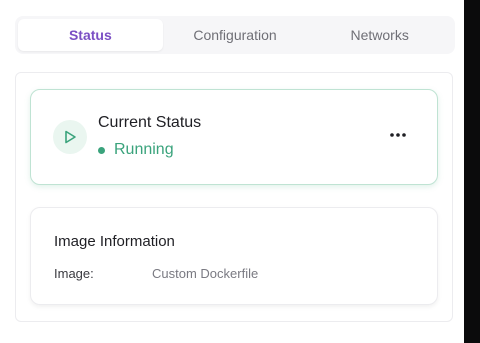  I want to click on more-options-button, so click(398, 135).